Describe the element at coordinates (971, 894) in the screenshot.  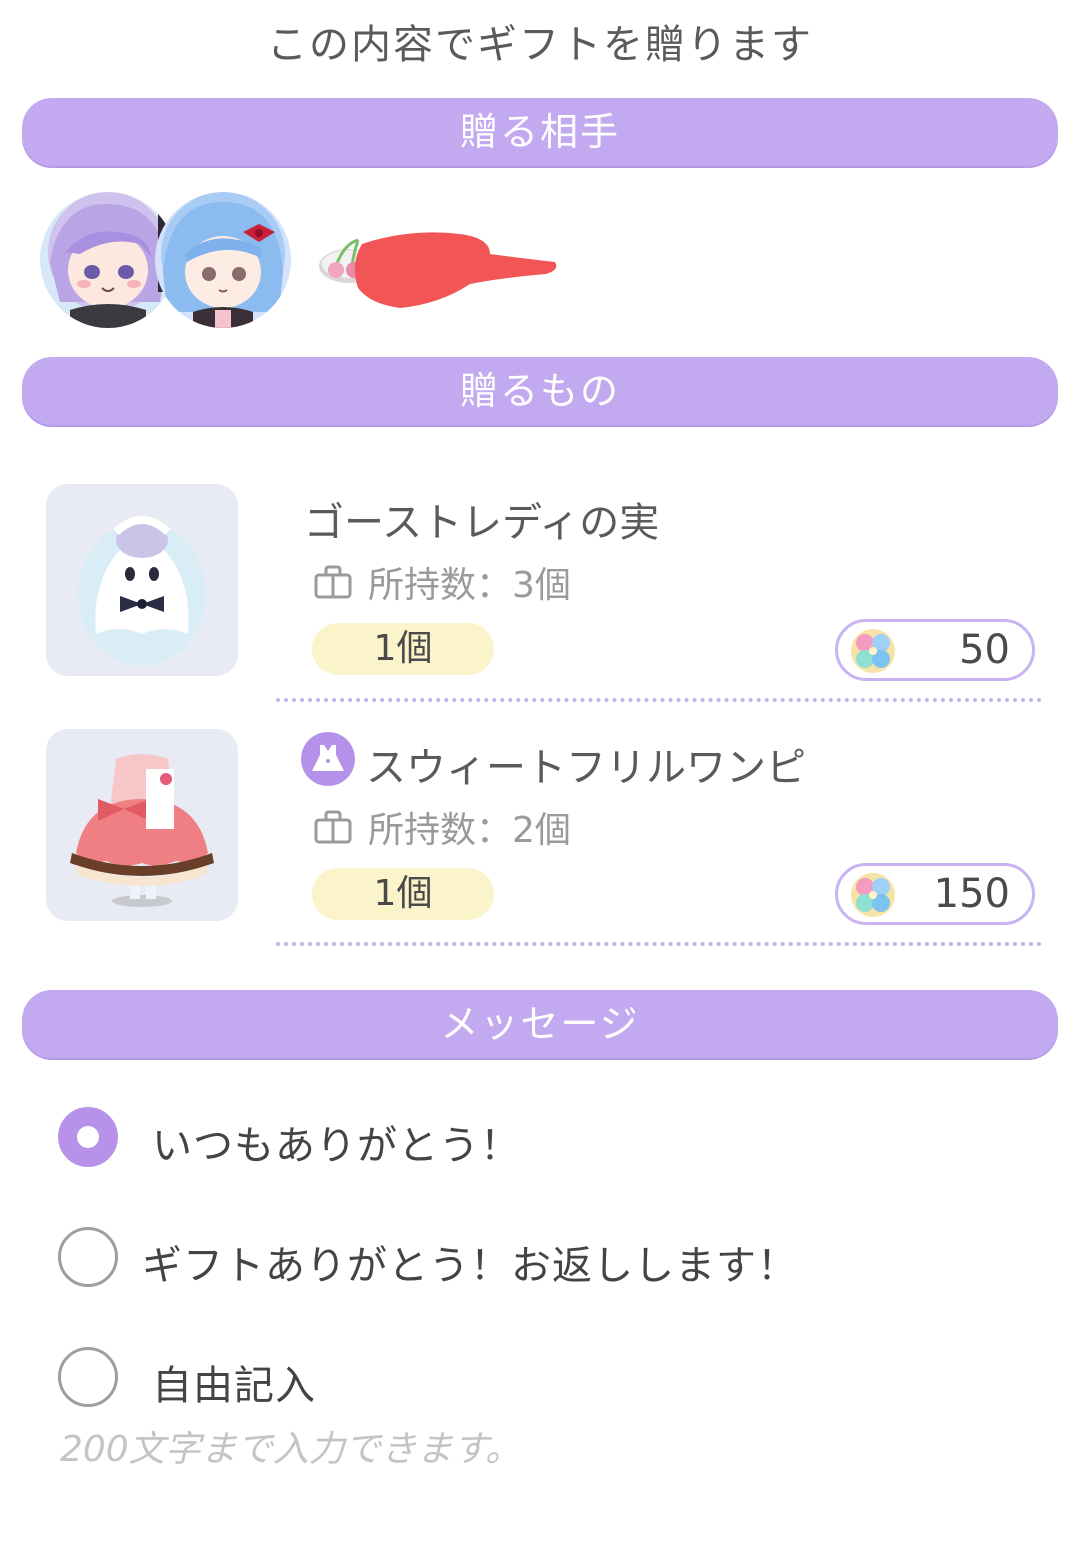
I see `price-value: 150` at that location.